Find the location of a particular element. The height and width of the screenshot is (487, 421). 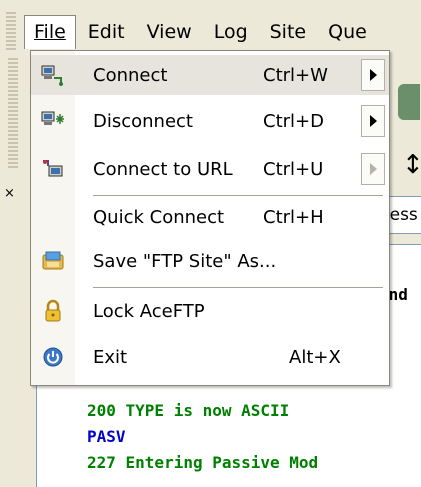

menu-item-connect-url: Connect to URL Ctrl+U is located at coordinates (210, 169).